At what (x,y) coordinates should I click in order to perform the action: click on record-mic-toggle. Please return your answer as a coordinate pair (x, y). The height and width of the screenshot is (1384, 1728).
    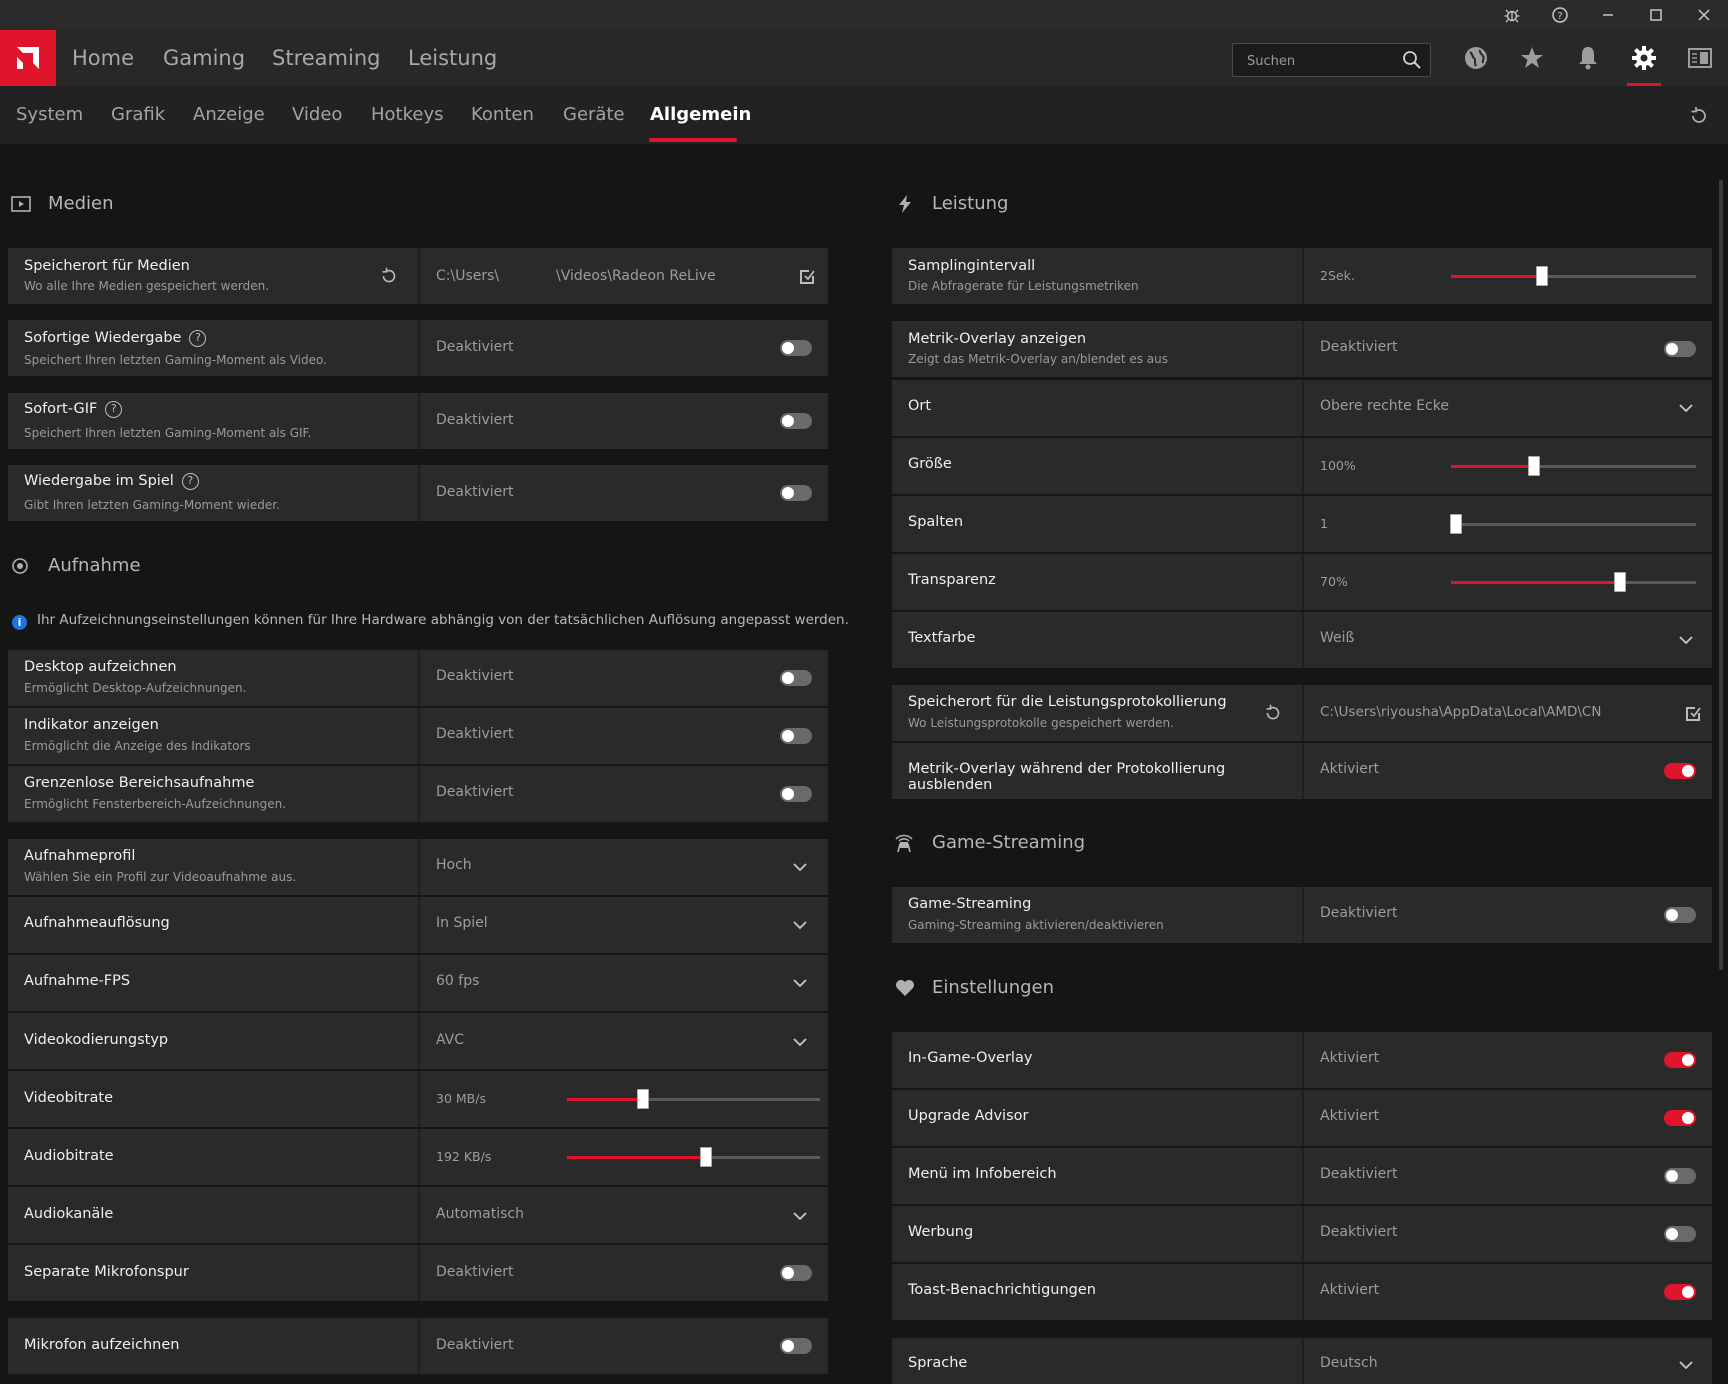
    Looking at the image, I should click on (796, 1346).